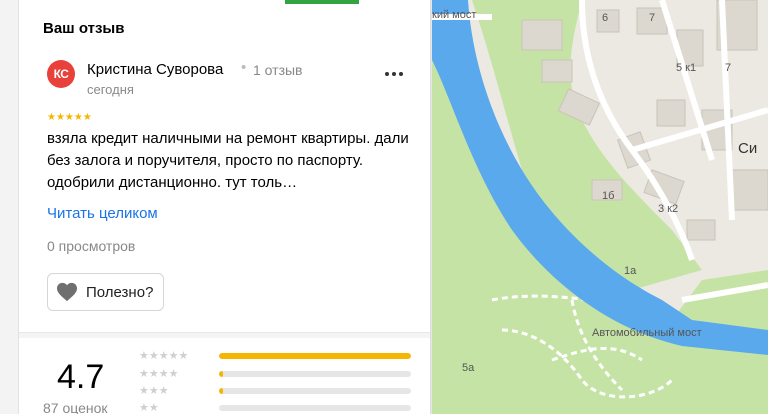  I want to click on map-label-house: 1б, so click(608, 196).